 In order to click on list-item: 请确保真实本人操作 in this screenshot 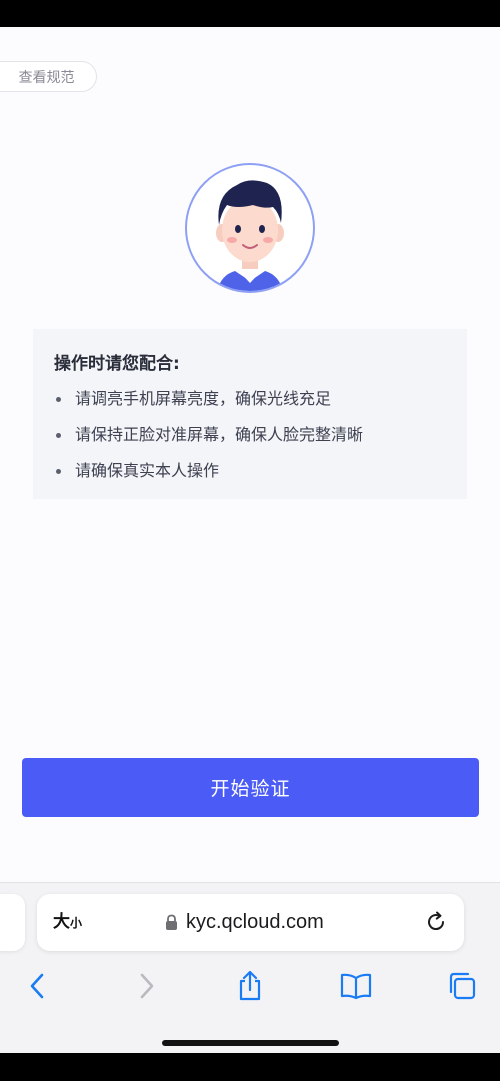, I will do `click(198, 477)`.